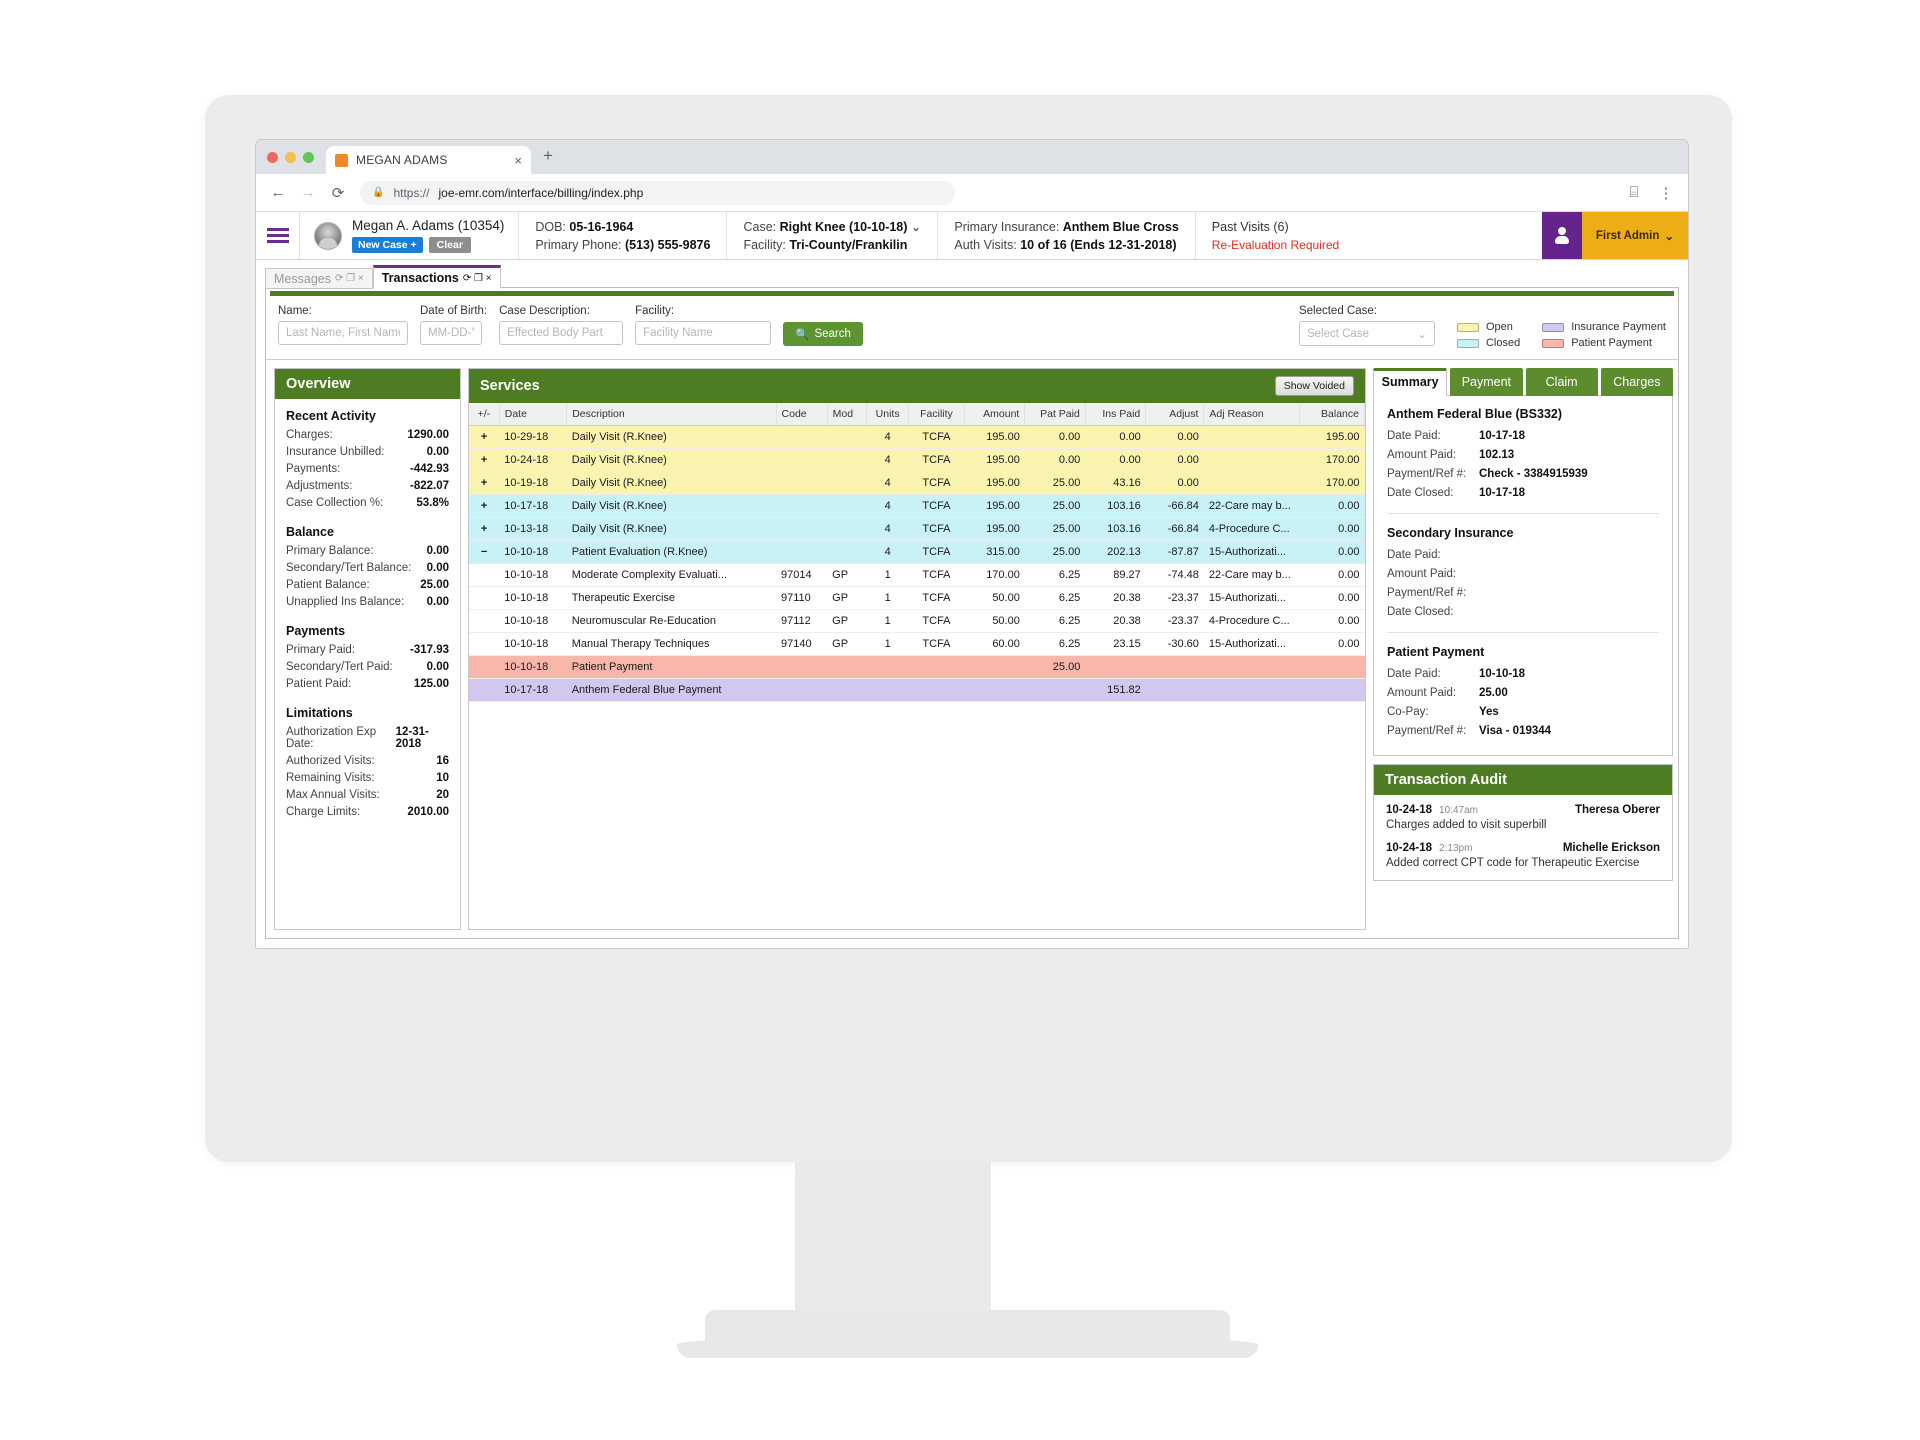 The width and height of the screenshot is (1920, 1440). What do you see at coordinates (1561, 382) in the screenshot?
I see `tab-claim: Claim` at bounding box center [1561, 382].